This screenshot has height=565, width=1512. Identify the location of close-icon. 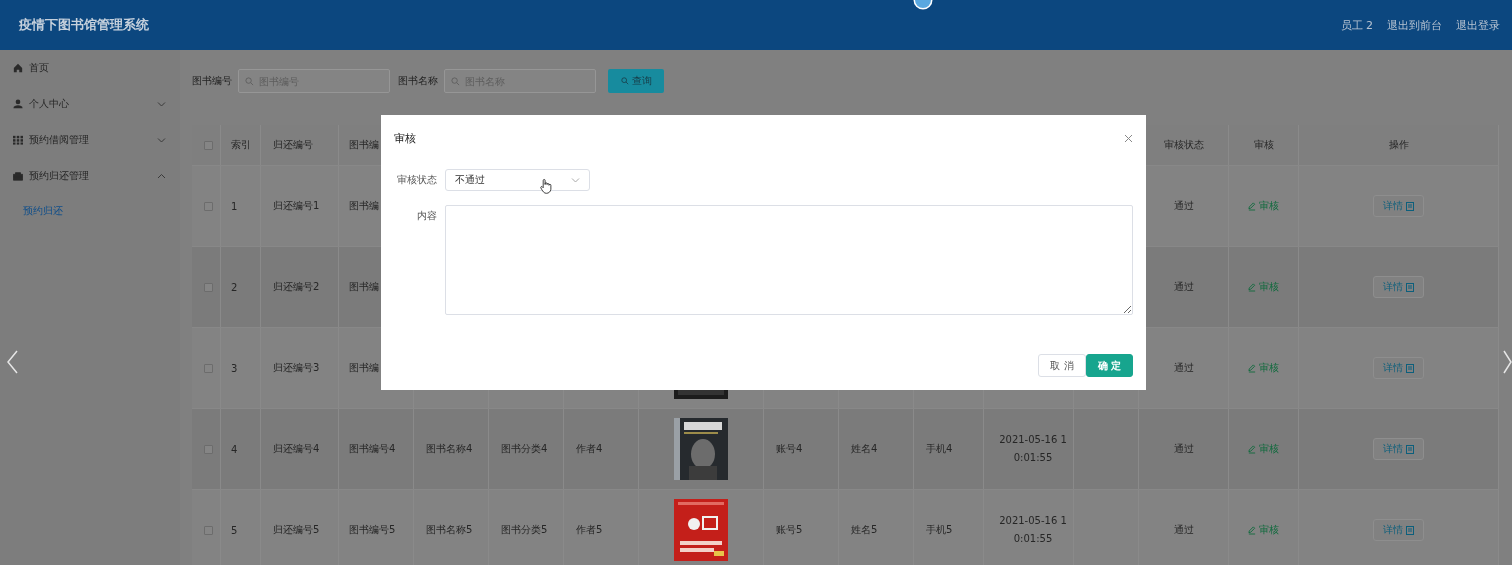
(1128, 138).